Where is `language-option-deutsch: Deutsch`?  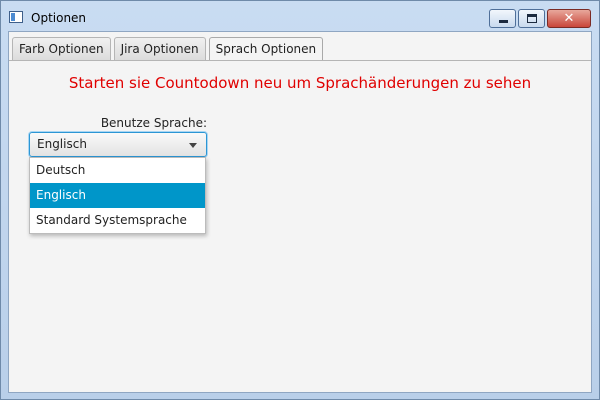
language-option-deutsch: Deutsch is located at coordinates (117, 170).